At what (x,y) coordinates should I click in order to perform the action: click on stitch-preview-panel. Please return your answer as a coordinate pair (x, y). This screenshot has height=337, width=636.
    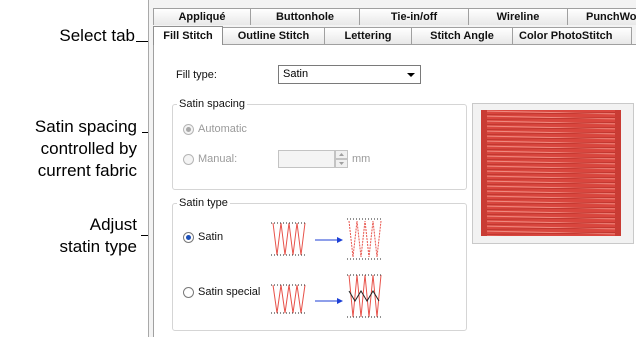
    Looking at the image, I should click on (553, 173).